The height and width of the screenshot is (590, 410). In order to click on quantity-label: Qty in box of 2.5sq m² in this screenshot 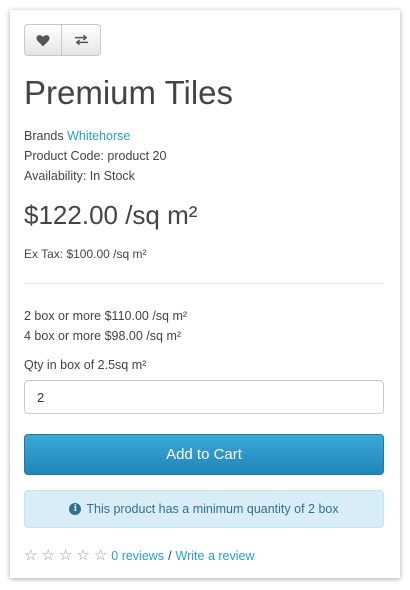, I will do `click(85, 365)`.